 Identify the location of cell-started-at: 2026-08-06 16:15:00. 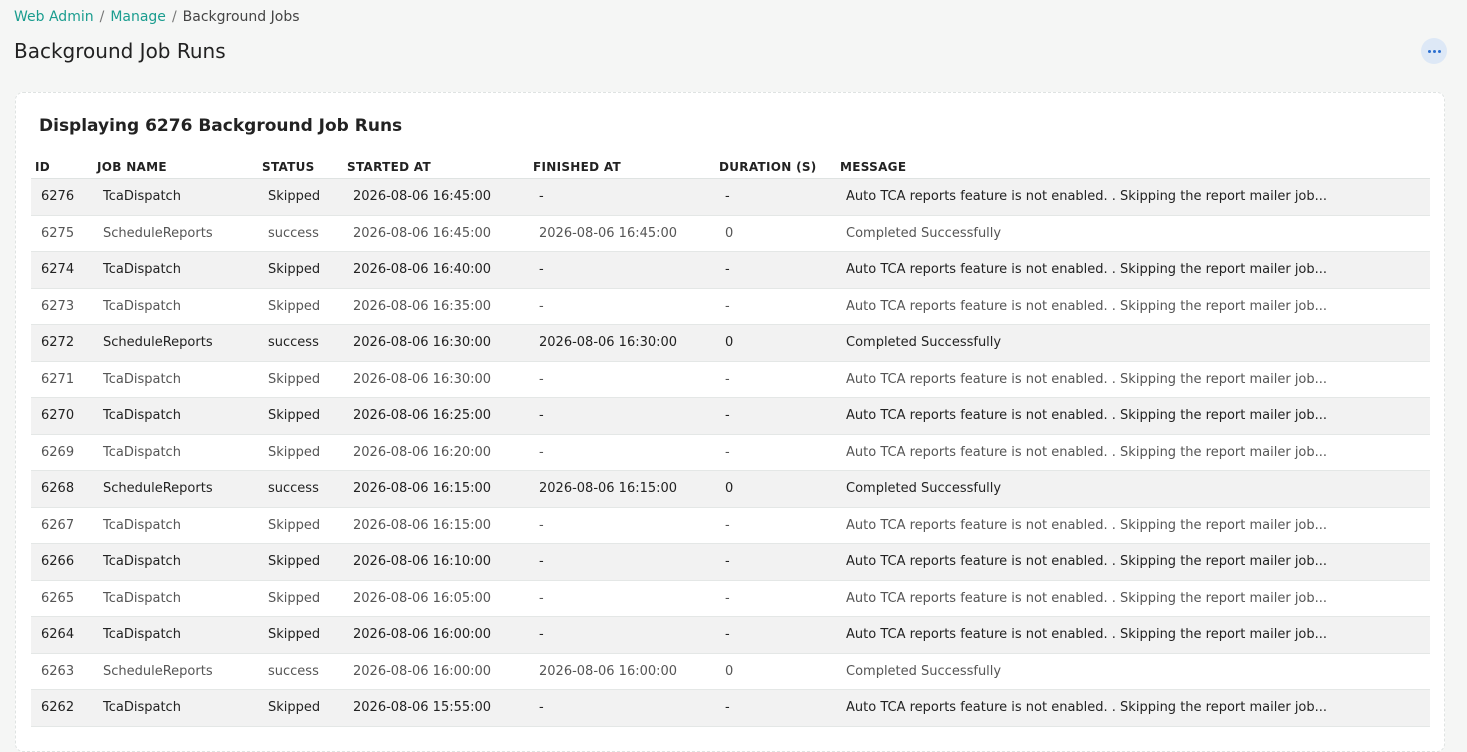
(436, 525).